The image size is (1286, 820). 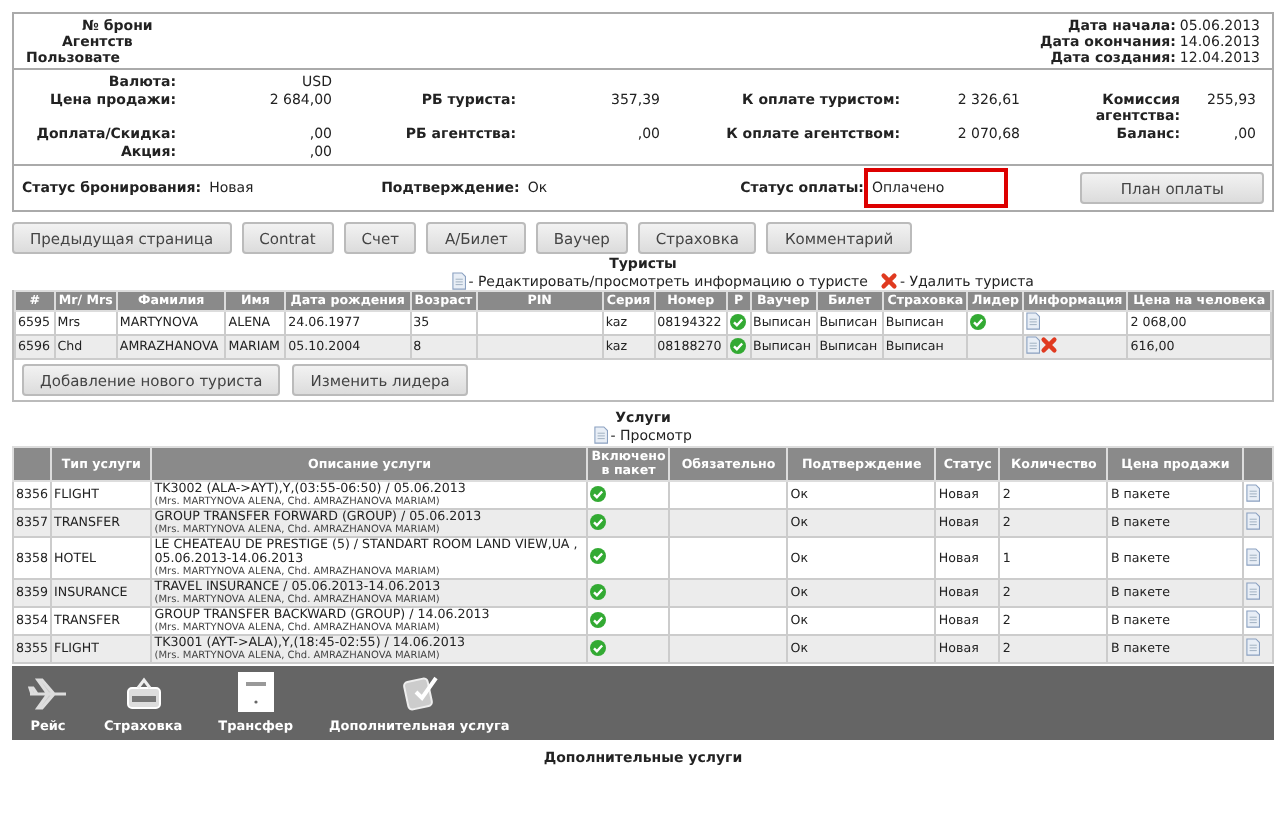 I want to click on airplane-icon, so click(x=48, y=694).